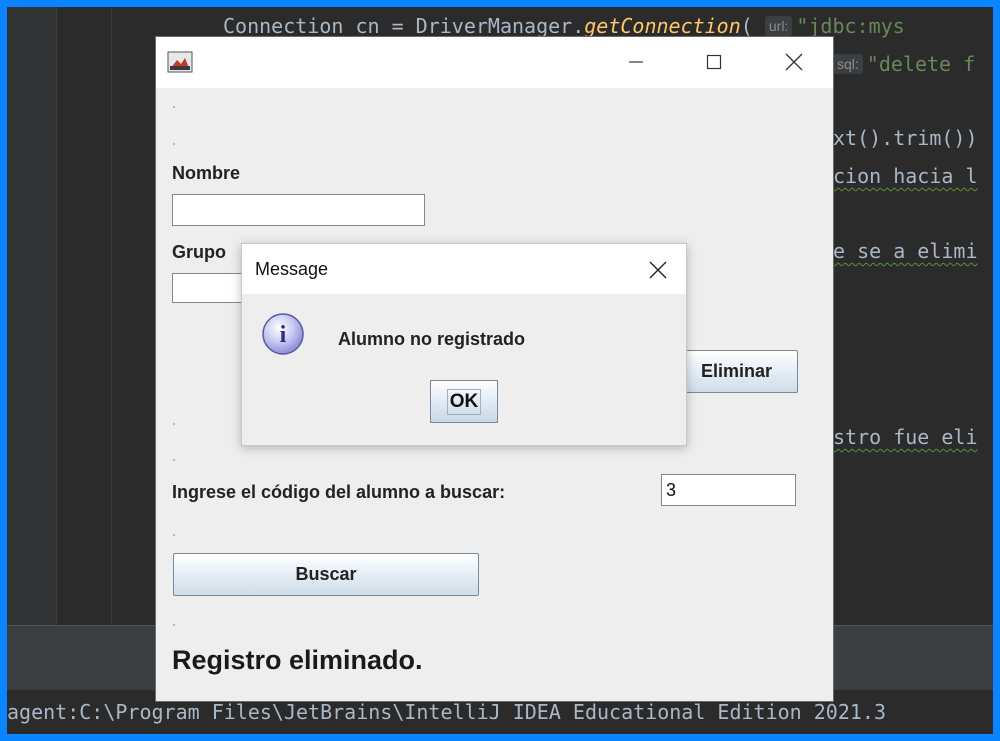  Describe the element at coordinates (432, 339) in the screenshot. I see `dialog-message: Alumno no registrado` at that location.